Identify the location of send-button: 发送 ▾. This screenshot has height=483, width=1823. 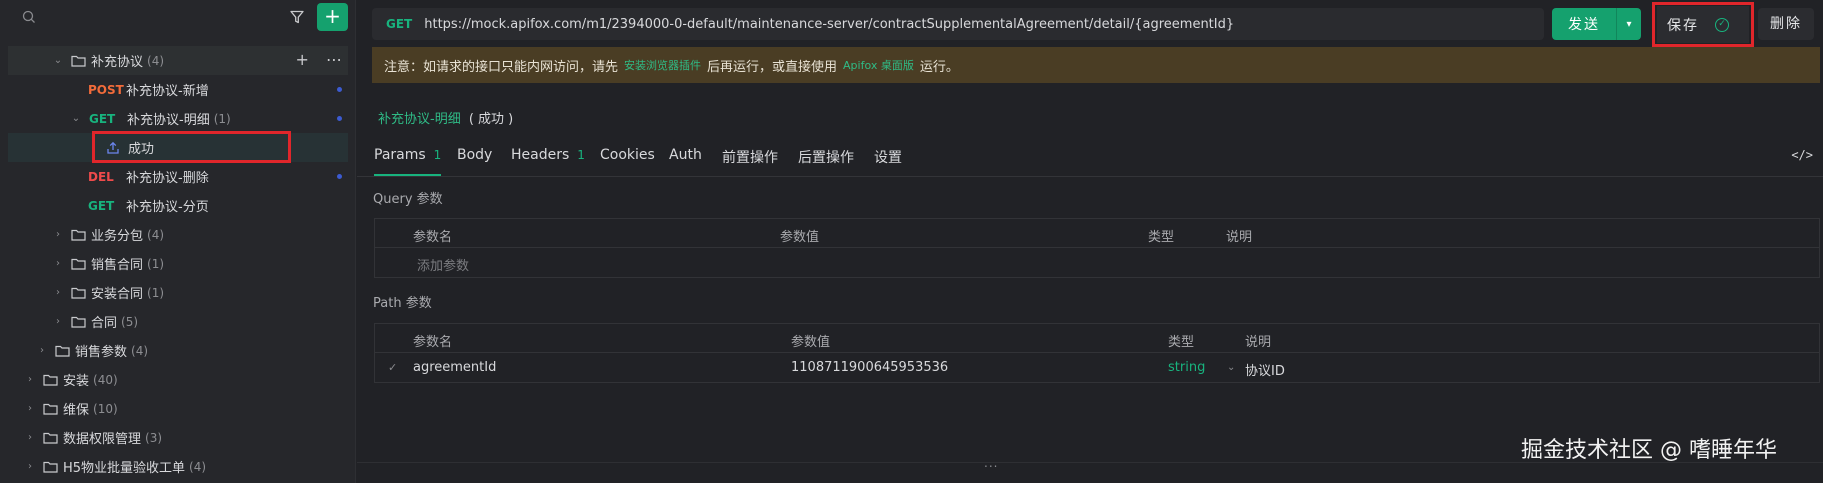
(1596, 24).